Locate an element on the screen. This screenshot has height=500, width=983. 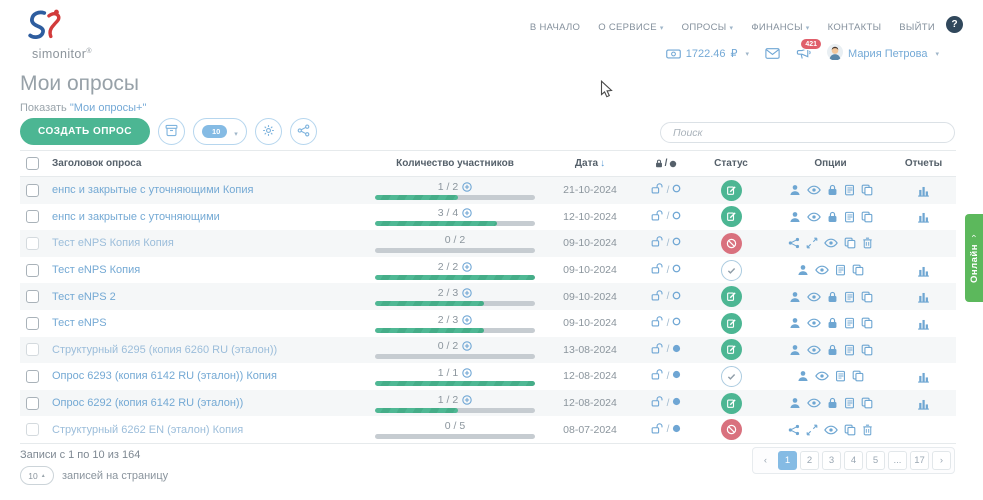
simonitor-logo: simonitor® is located at coordinates (73, 34).